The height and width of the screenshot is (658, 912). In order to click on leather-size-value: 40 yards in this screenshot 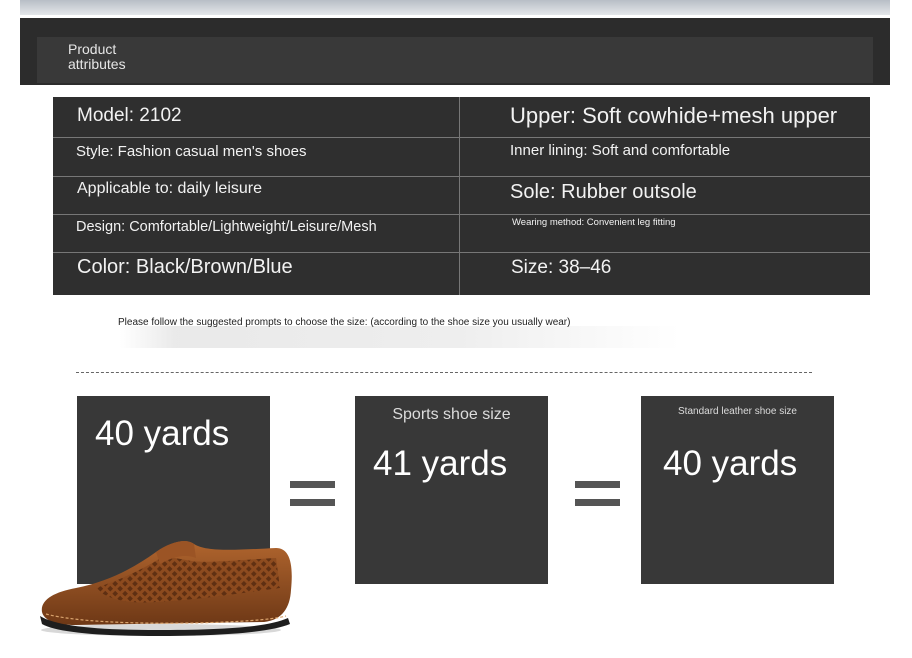, I will do `click(730, 463)`.